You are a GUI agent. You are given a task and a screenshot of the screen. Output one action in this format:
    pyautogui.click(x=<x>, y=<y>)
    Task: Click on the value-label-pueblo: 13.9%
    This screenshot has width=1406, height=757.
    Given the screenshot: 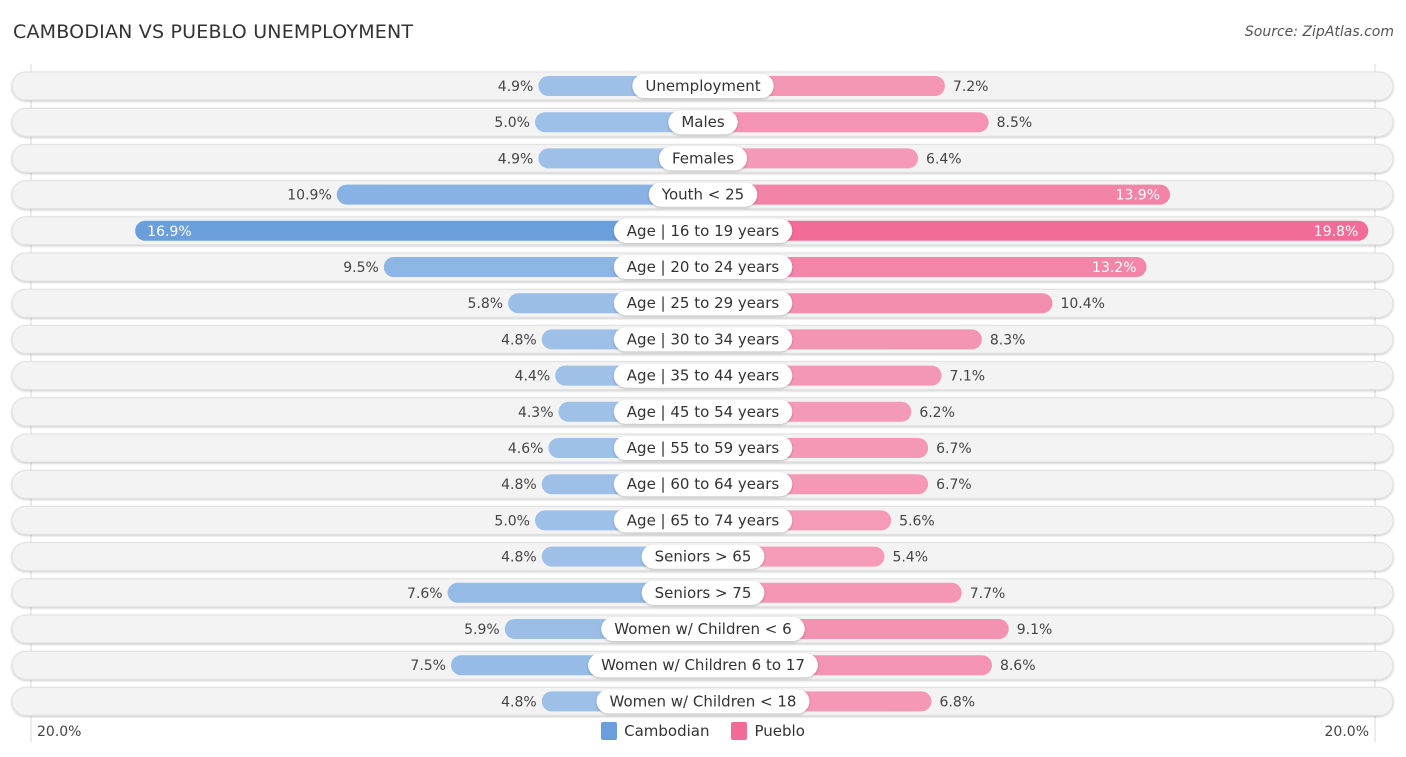 What is the action you would take?
    pyautogui.click(x=1138, y=196)
    